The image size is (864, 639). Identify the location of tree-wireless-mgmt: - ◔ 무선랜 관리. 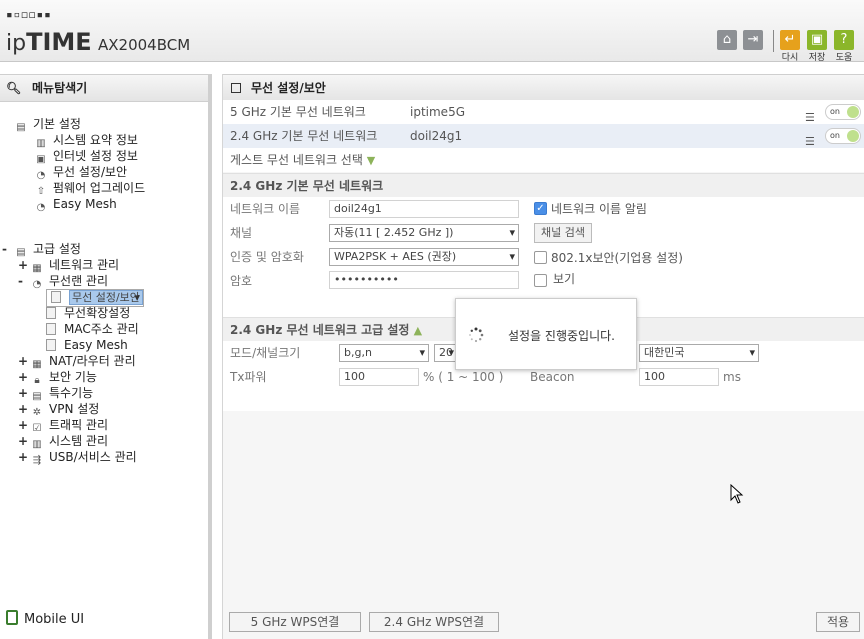
(63, 281).